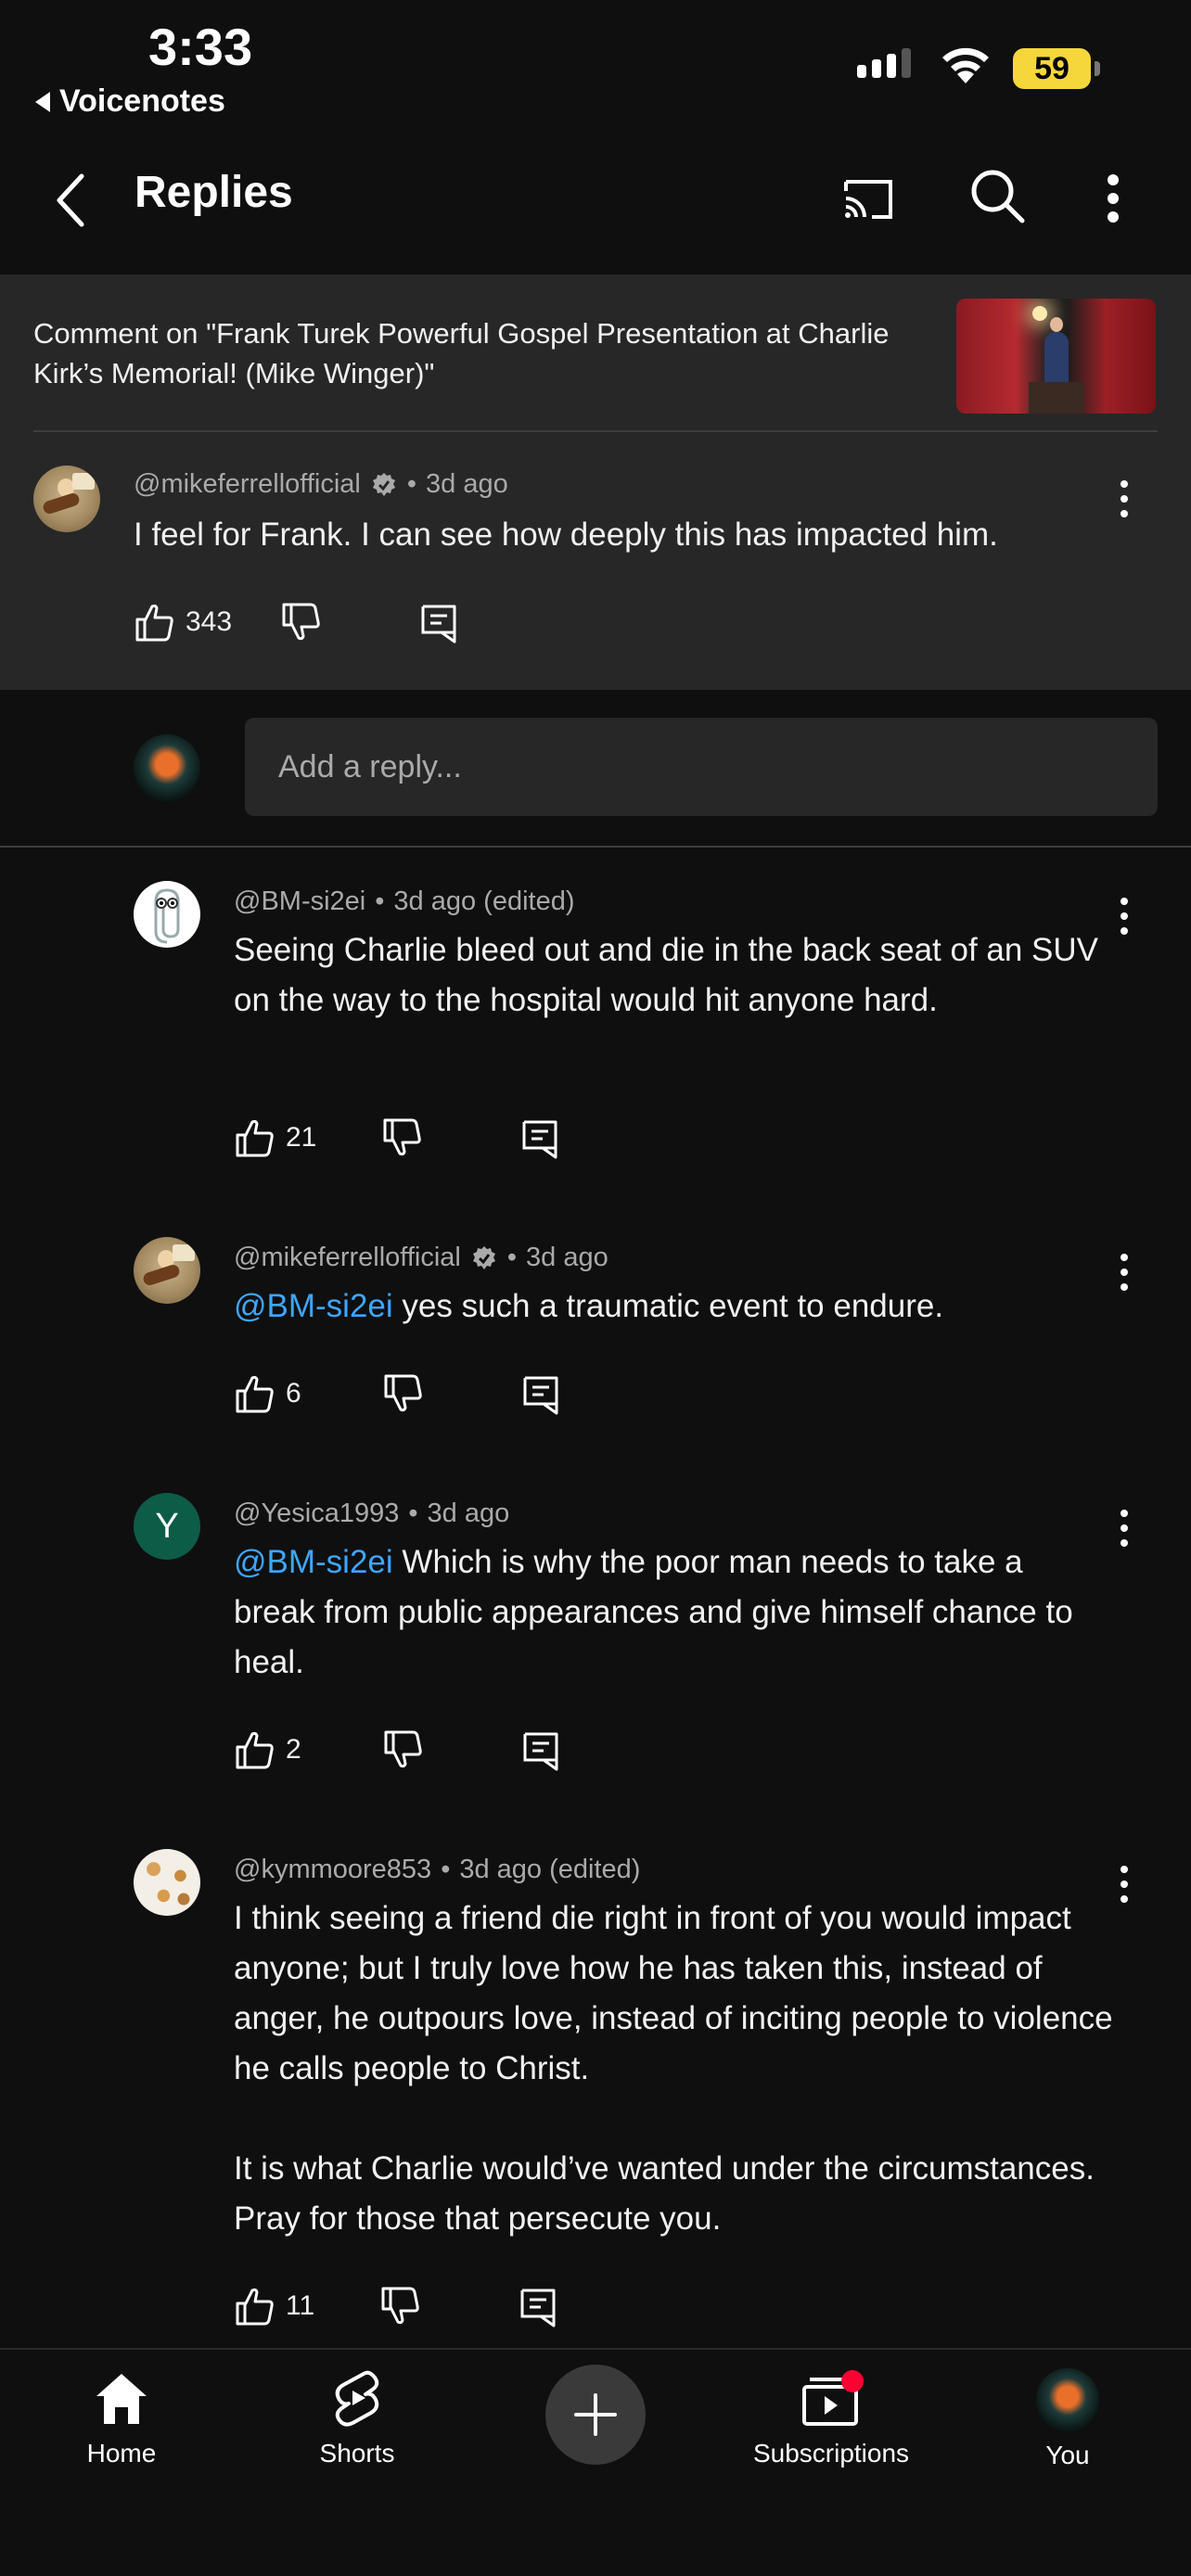  What do you see at coordinates (383, 484) in the screenshot?
I see `verified-badge-icon` at bounding box center [383, 484].